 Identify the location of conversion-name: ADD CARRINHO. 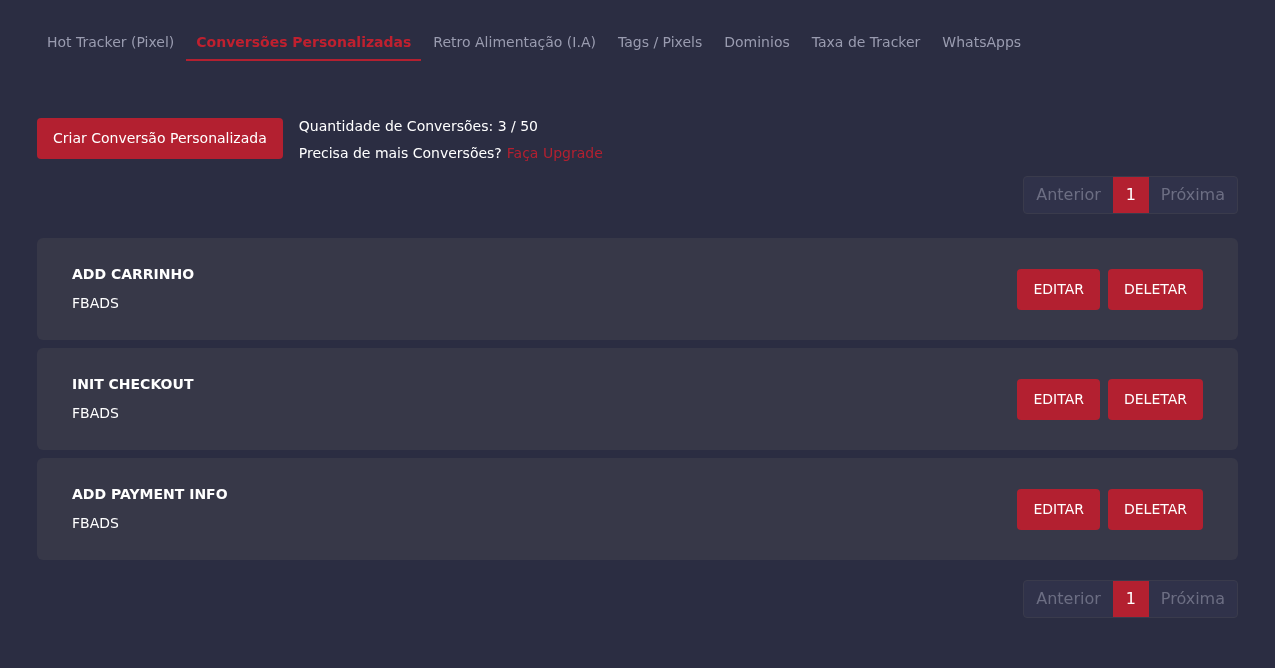
(133, 274).